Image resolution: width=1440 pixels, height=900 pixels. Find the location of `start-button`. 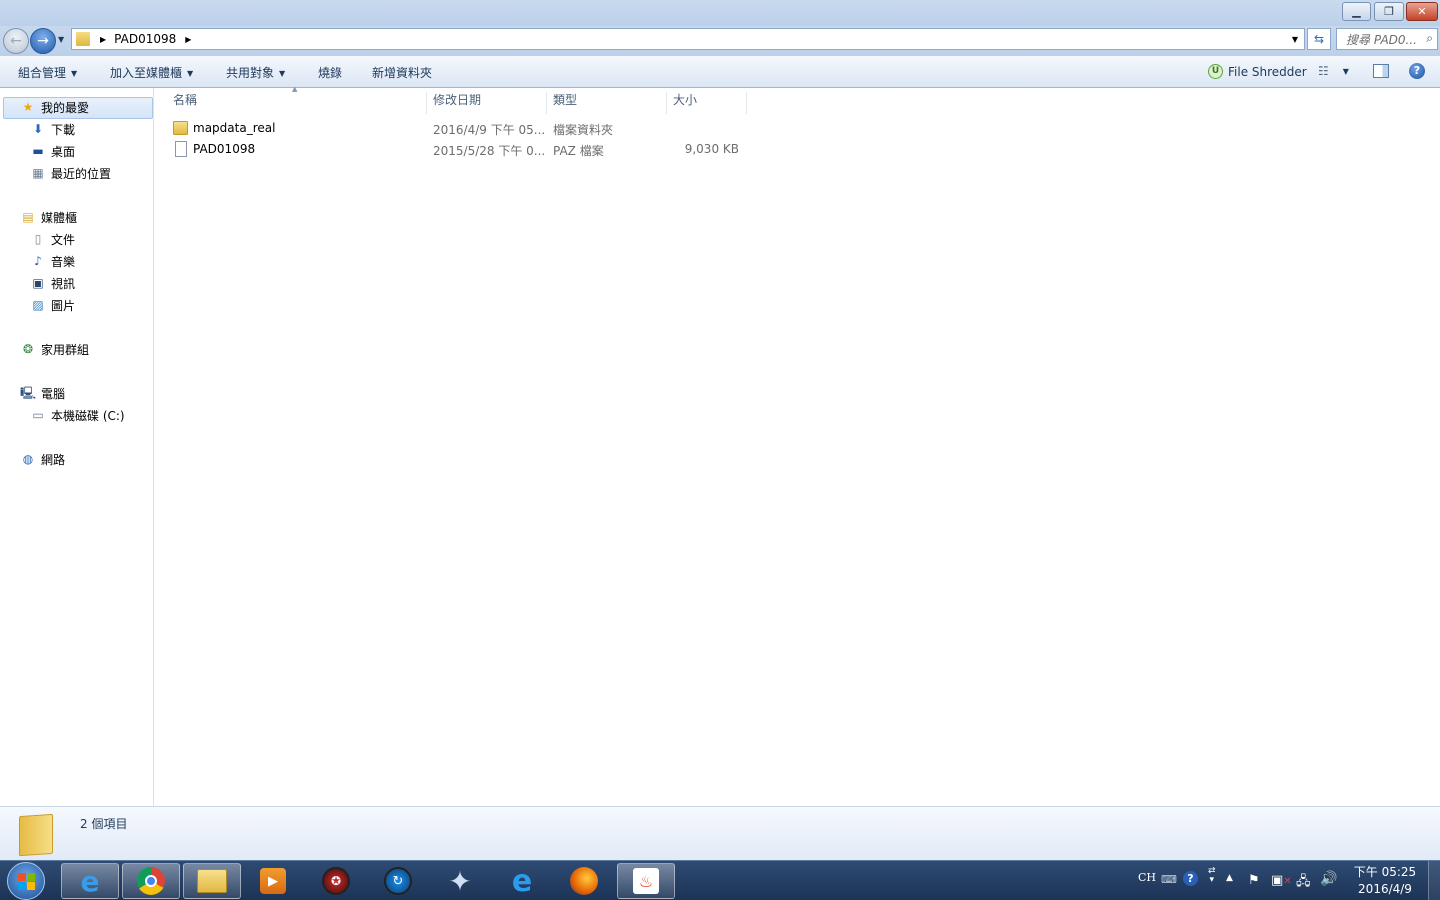

start-button is located at coordinates (26, 881).